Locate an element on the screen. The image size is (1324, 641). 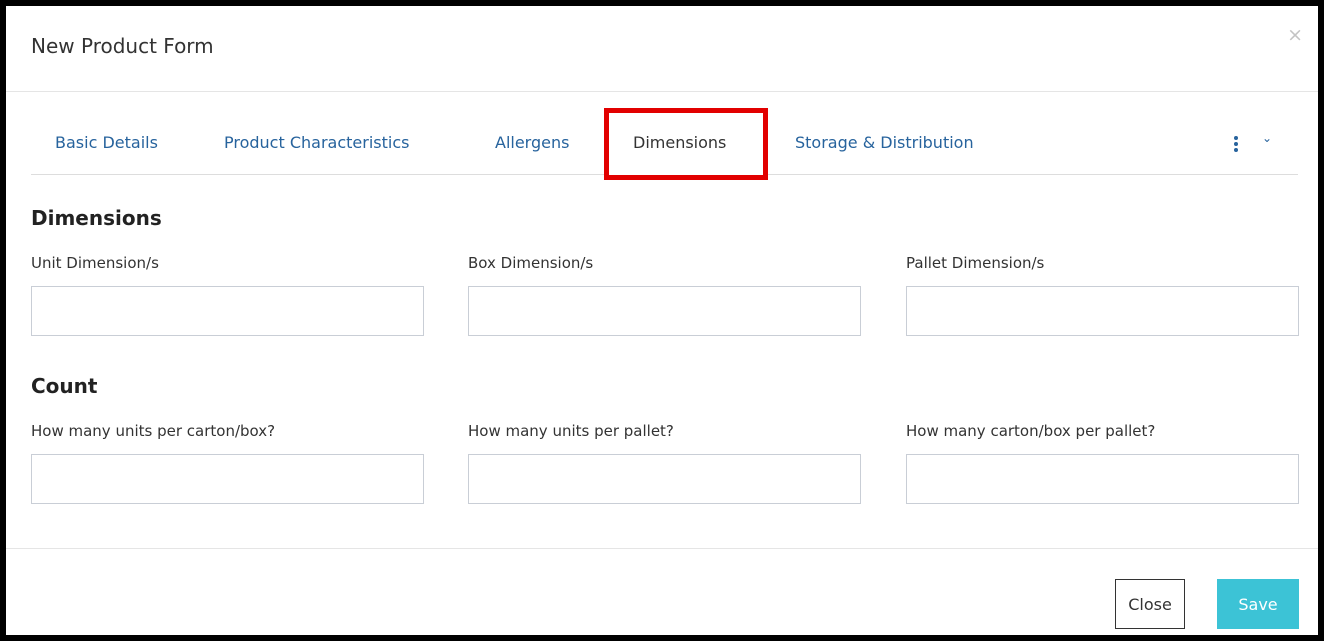
cartons-per-pallet-label: How many carton/box per pallet? is located at coordinates (1031, 431).